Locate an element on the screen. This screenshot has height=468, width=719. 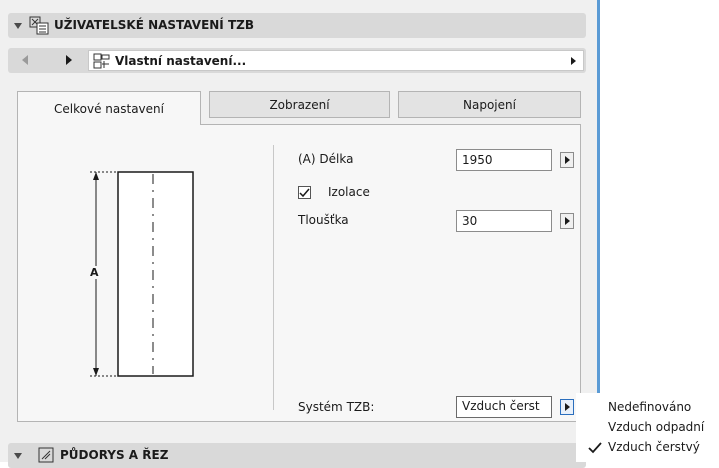
content-separator is located at coordinates (273, 277).